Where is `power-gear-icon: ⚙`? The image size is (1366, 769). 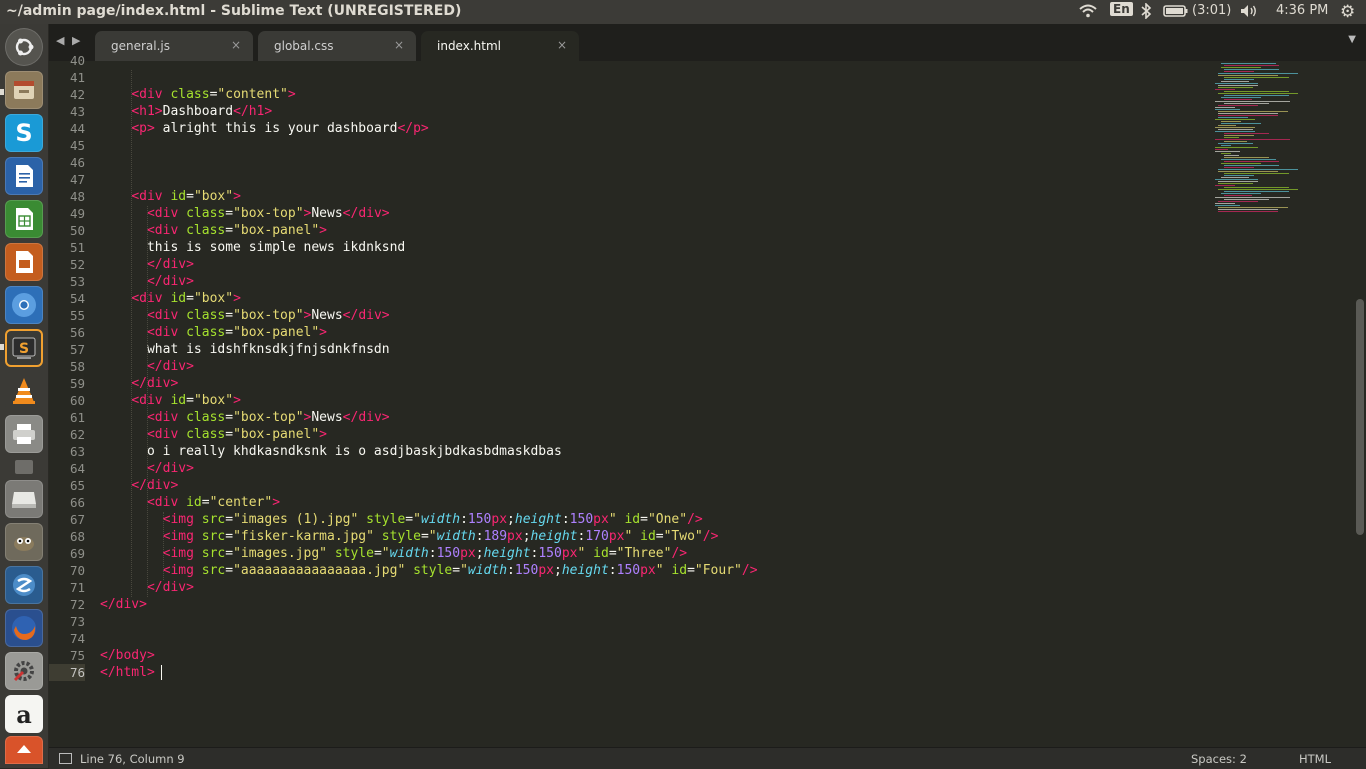
power-gear-icon: ⚙ is located at coordinates (1347, 12).